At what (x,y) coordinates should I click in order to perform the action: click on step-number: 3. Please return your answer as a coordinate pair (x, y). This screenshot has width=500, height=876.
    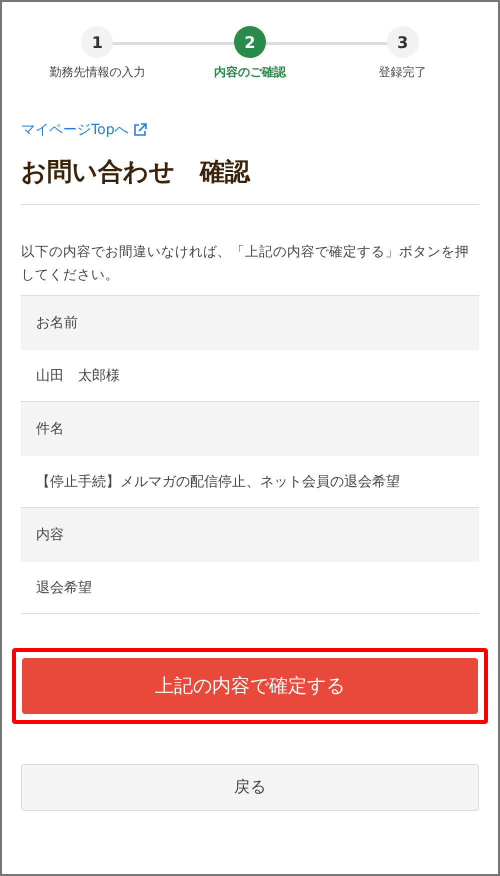
    Looking at the image, I should click on (402, 42).